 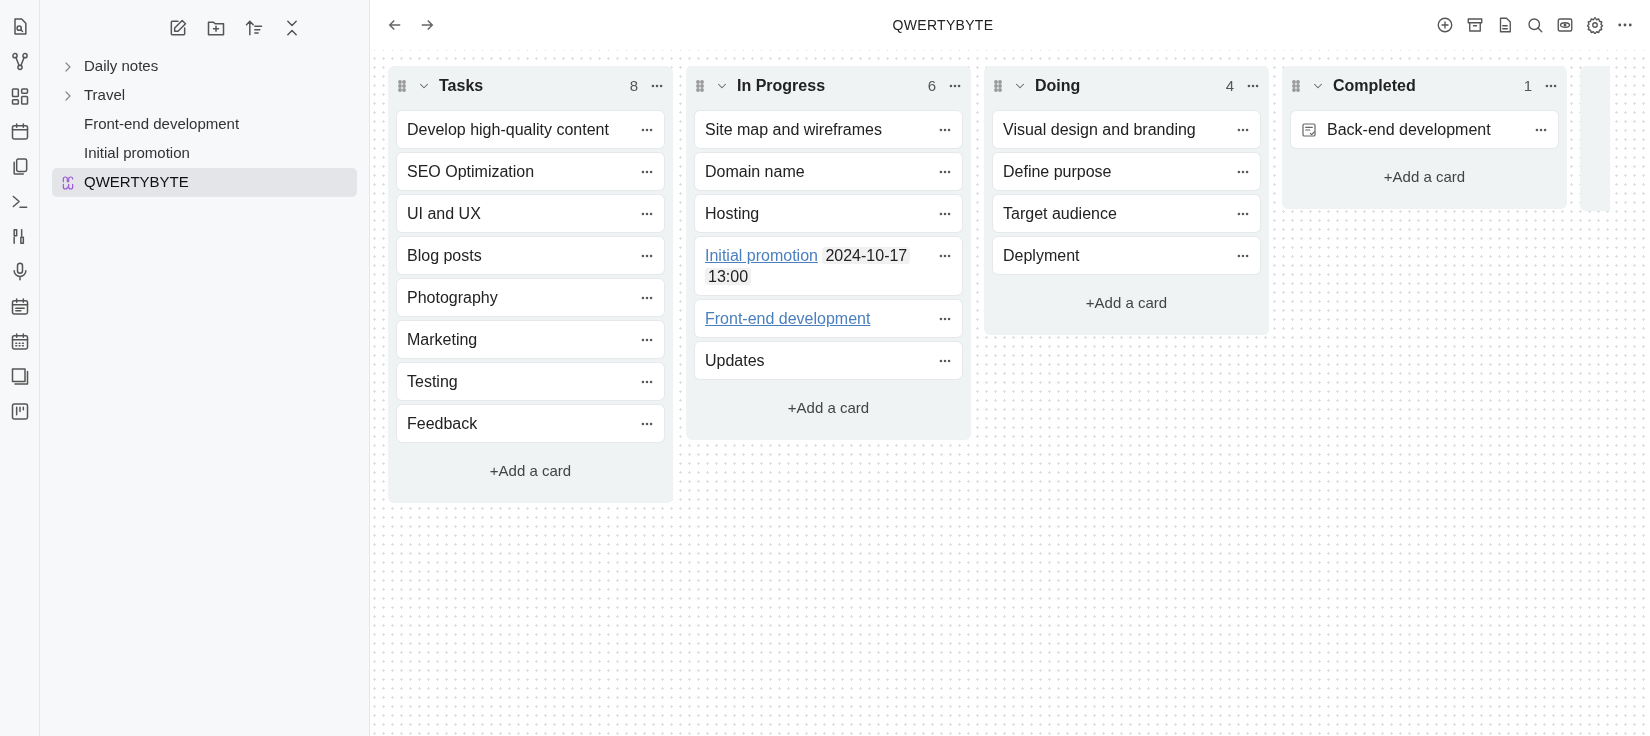 I want to click on card-title: Feedback, so click(x=442, y=423).